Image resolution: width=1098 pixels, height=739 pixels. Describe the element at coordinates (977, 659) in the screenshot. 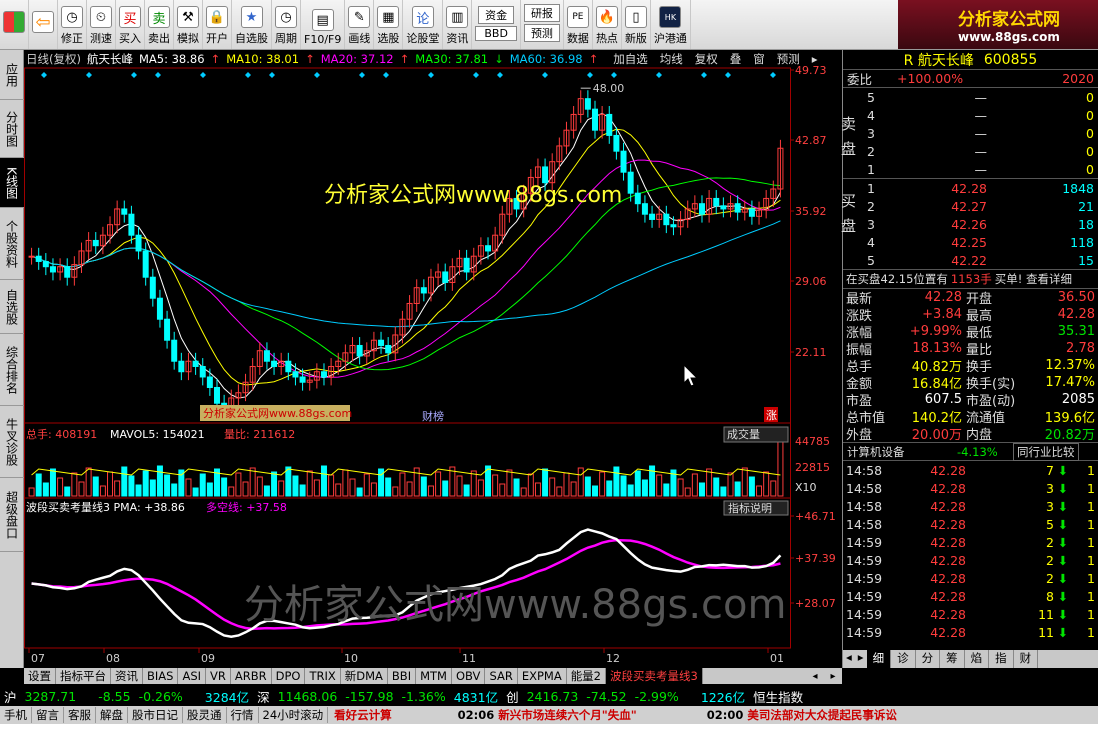

I see `quote-tab: 焰` at that location.